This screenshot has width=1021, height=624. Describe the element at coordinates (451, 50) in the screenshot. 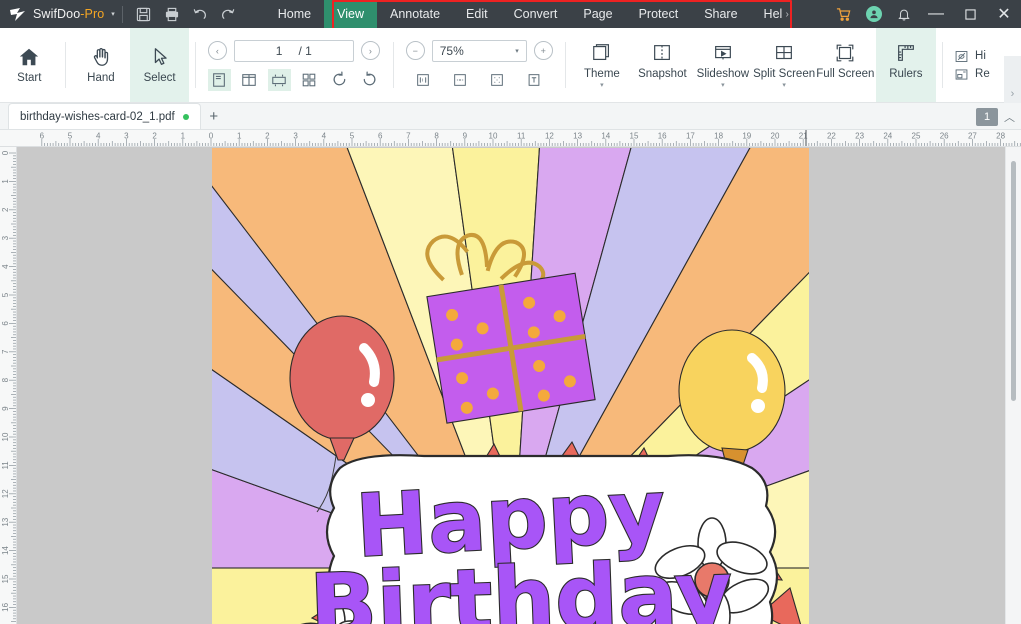

I see `zoom-level-value: 75%` at that location.